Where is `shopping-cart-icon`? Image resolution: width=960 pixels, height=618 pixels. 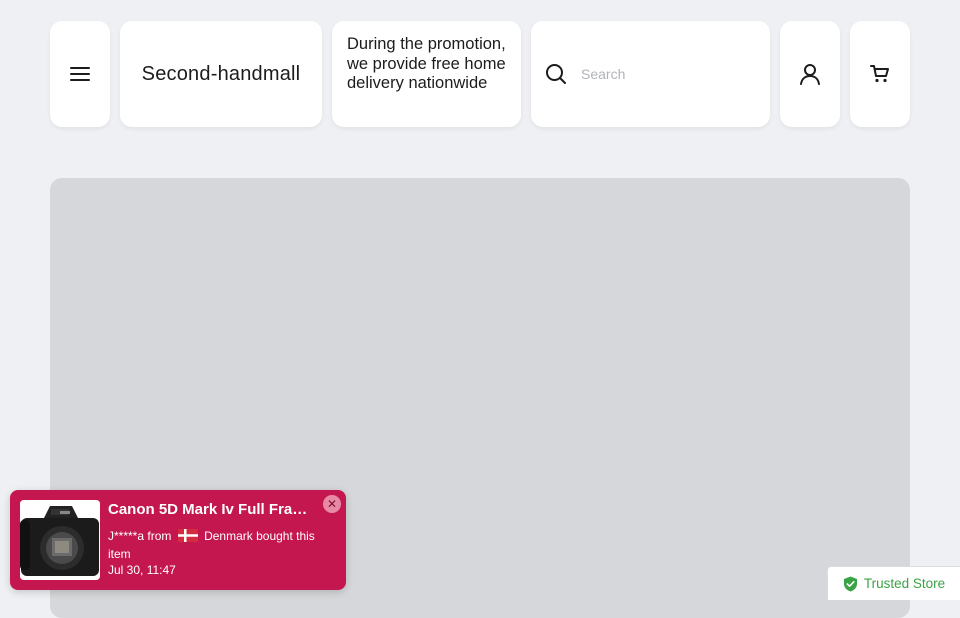
shopping-cart-icon is located at coordinates (879, 74).